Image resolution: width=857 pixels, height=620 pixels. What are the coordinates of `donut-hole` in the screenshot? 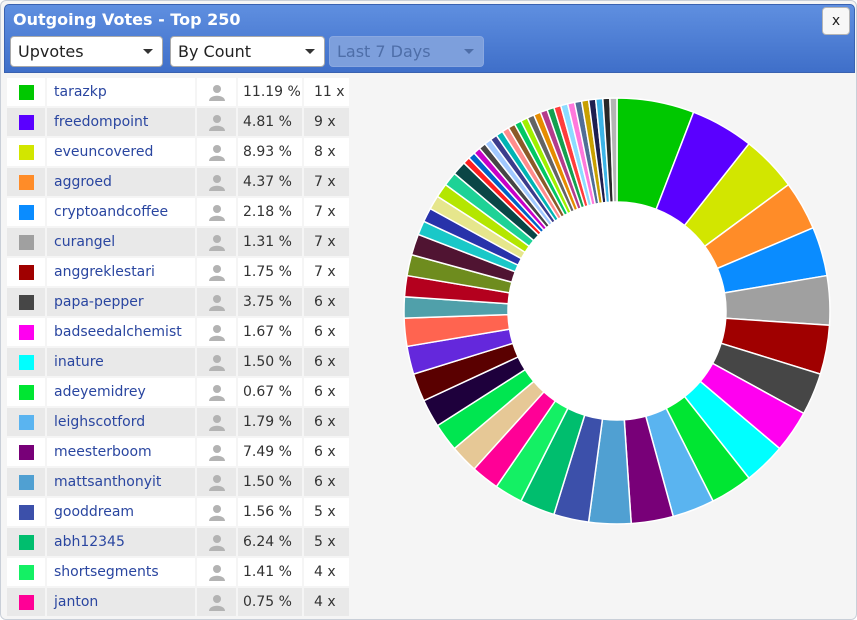 It's located at (617, 311).